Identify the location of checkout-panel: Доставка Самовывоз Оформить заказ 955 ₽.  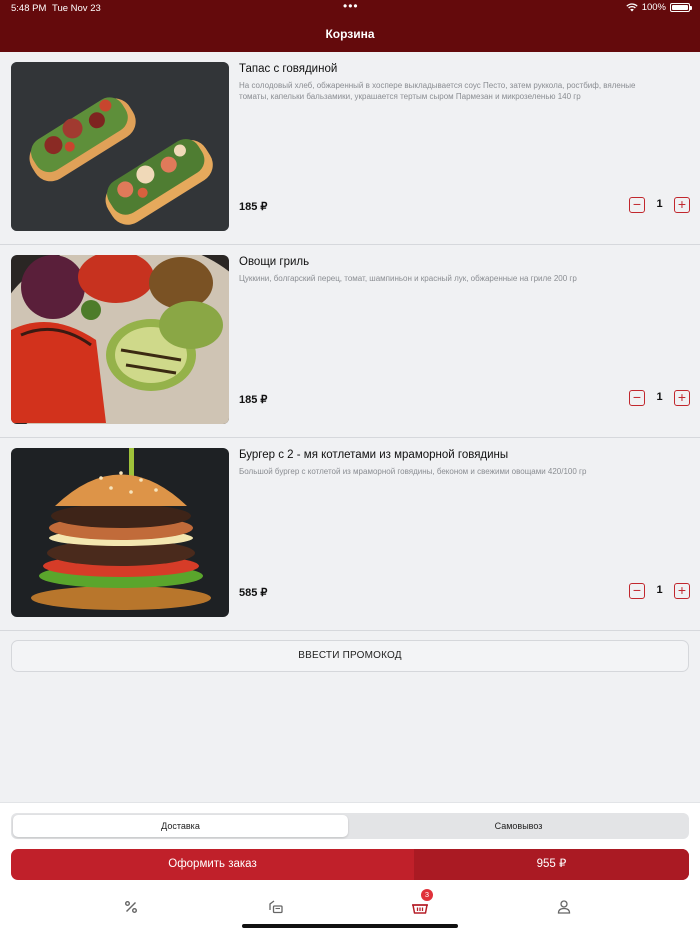
(350, 868).